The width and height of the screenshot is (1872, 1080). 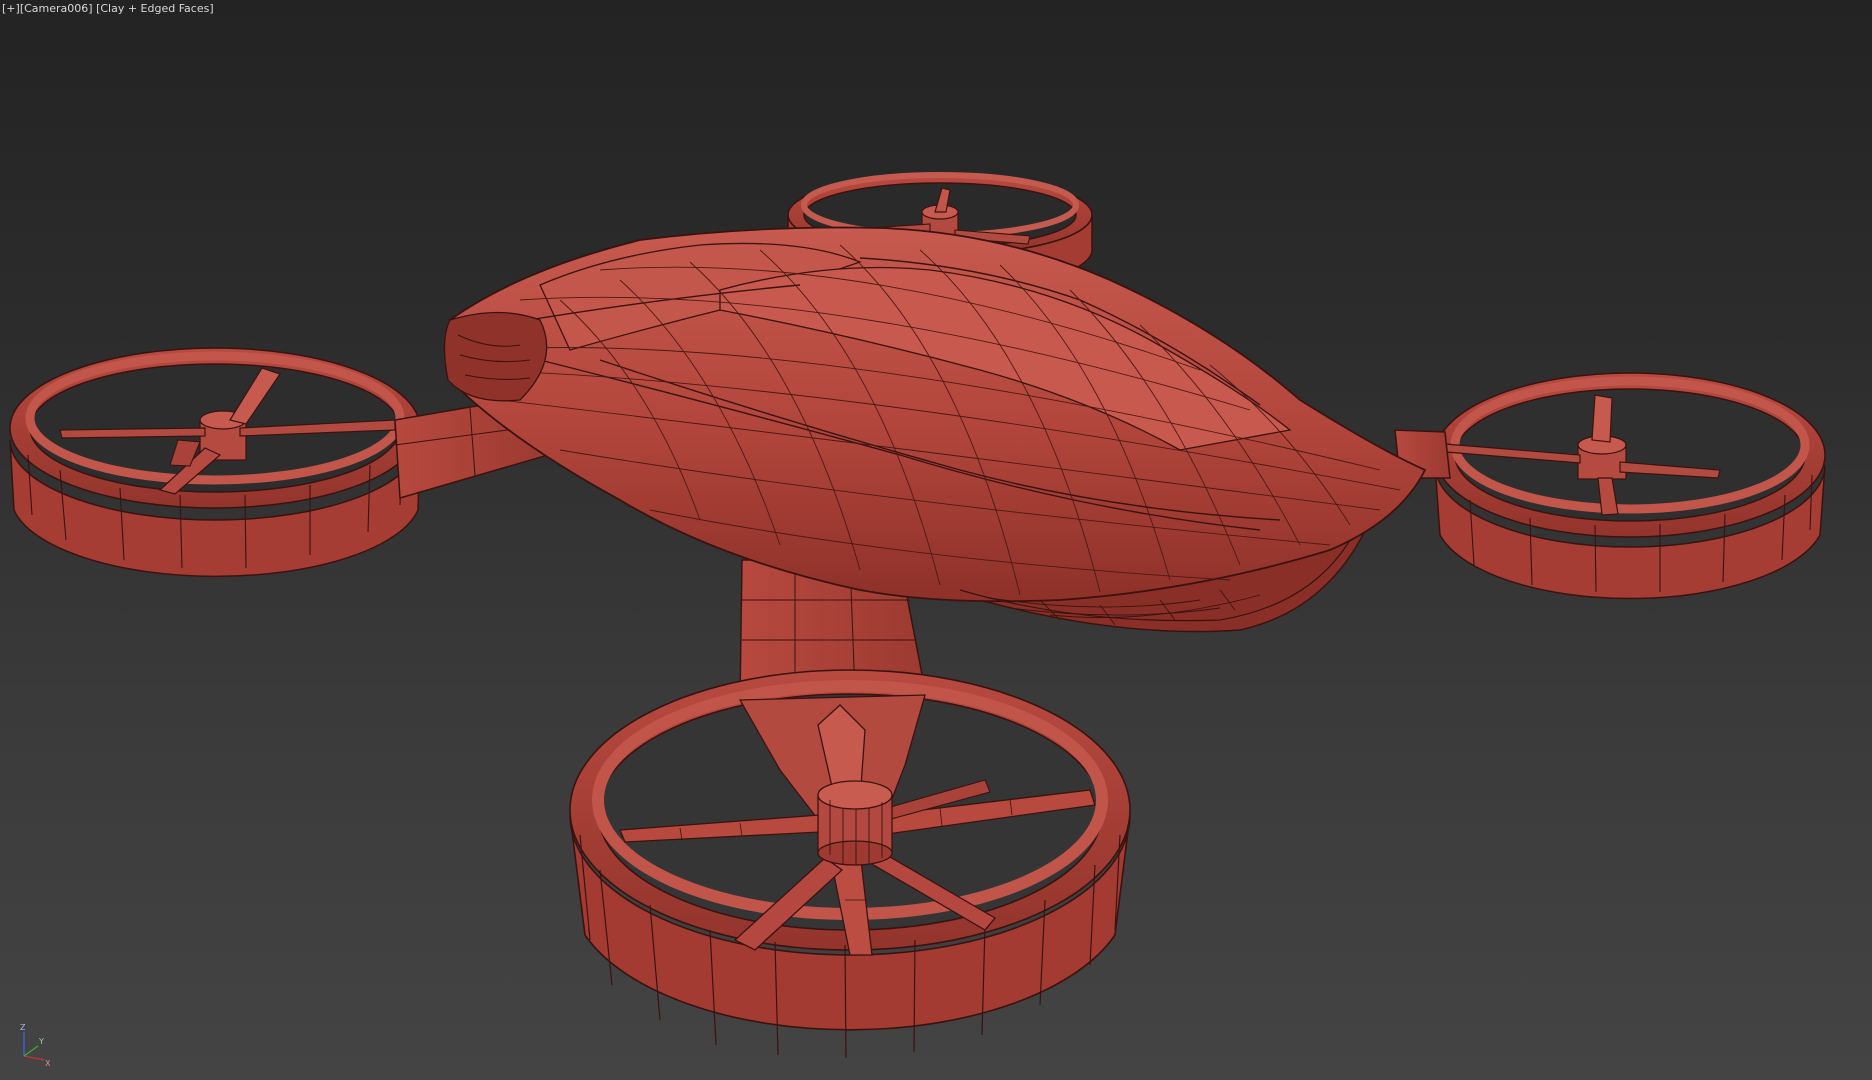 I want to click on rotor-ring-left, so click(x=215, y=462).